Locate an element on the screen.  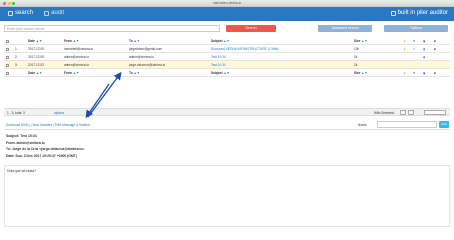
row-to: jorge.delacruz@zimbra.io is located at coordinates (147, 65).